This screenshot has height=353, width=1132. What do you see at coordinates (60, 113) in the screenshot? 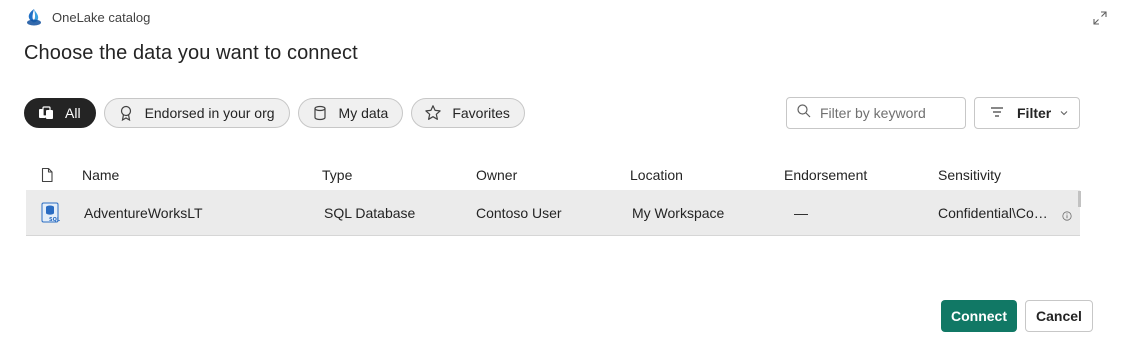
I see `pill-all: All` at bounding box center [60, 113].